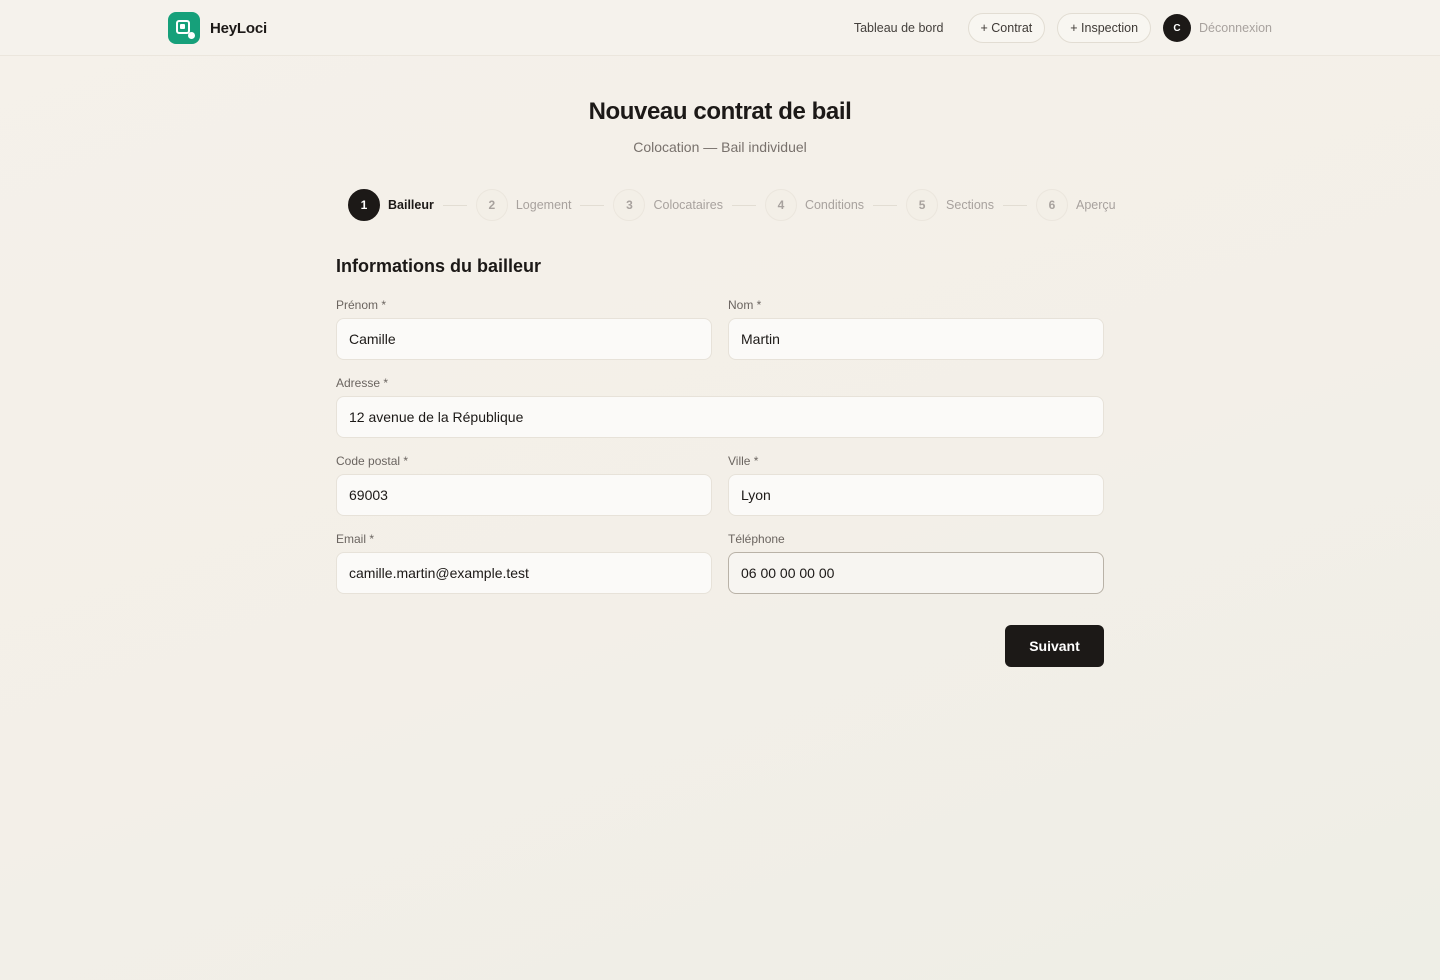  I want to click on nav-link-dashboard: Tableau de bord, so click(899, 28).